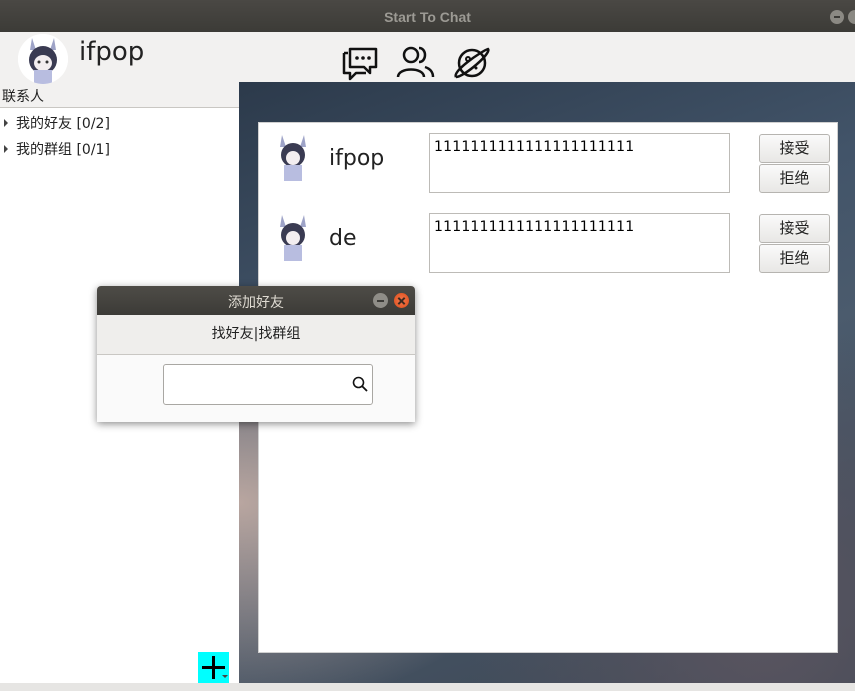 The image size is (855, 691). I want to click on user-avatar, so click(43, 59).